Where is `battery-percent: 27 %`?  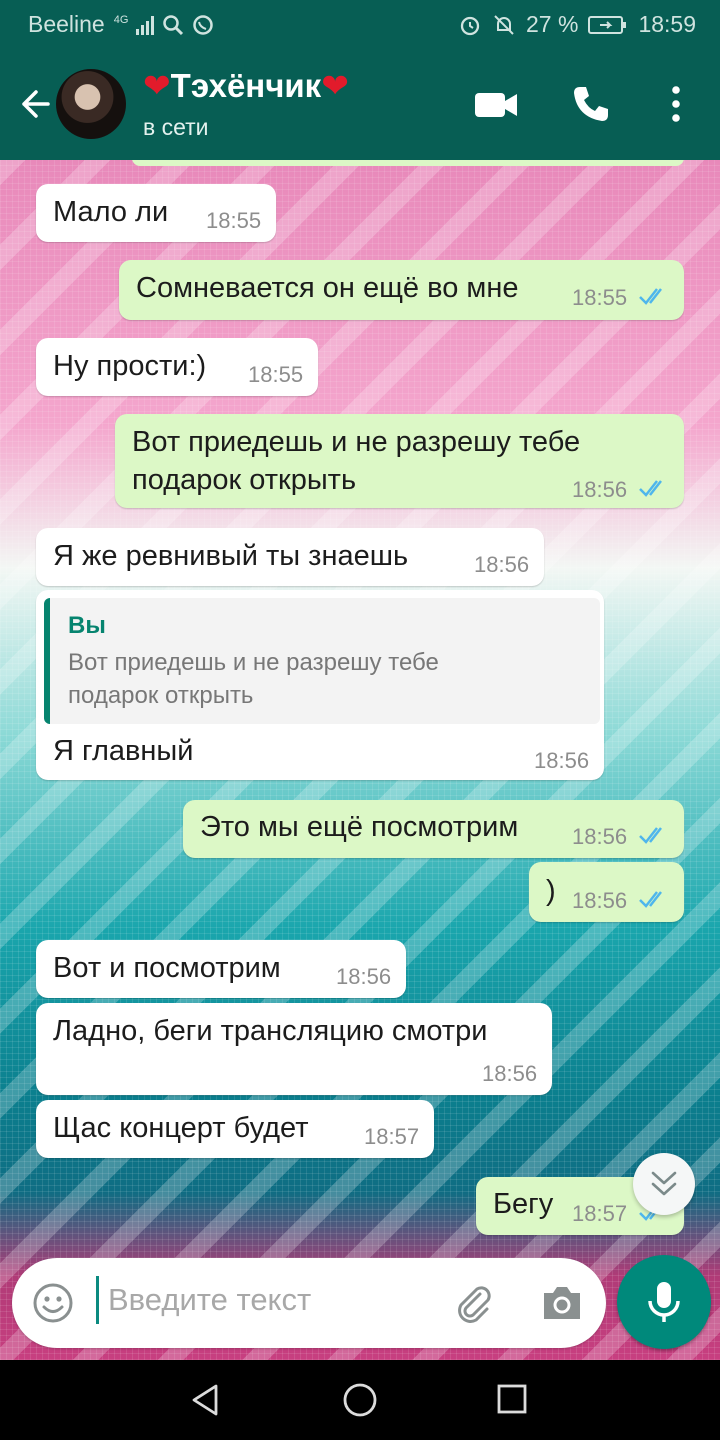
battery-percent: 27 % is located at coordinates (552, 24).